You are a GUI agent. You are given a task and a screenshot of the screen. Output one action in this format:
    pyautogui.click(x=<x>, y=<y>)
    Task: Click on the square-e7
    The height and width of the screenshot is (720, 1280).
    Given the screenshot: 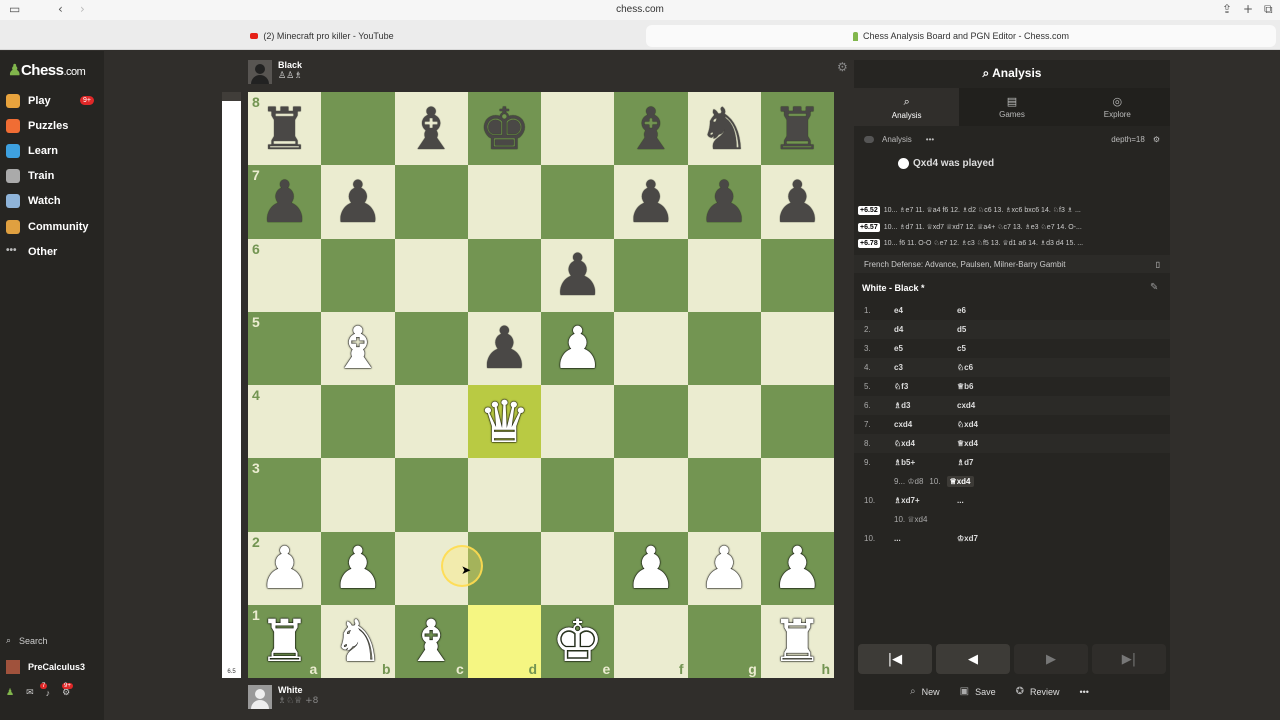 What is the action you would take?
    pyautogui.click(x=578, y=202)
    